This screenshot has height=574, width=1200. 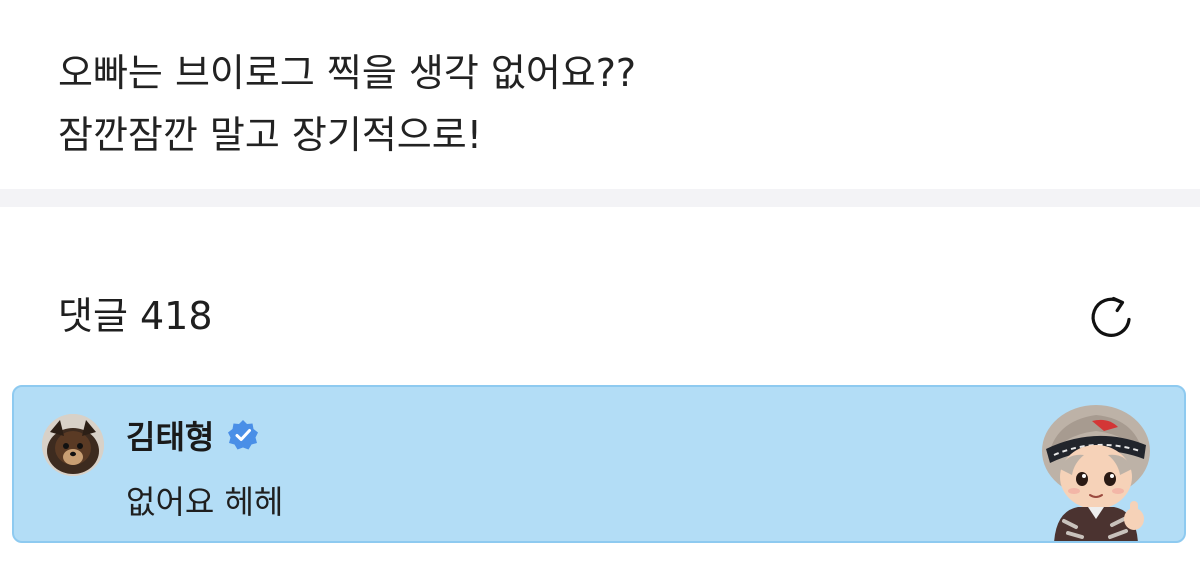 I want to click on verified-badge-icon, so click(x=243, y=435).